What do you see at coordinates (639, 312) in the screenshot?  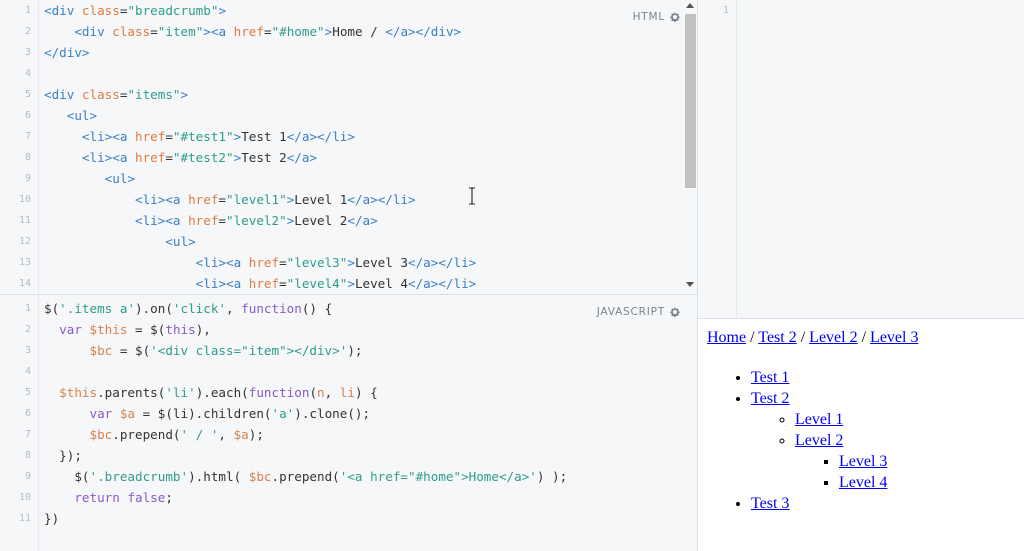 I see `javascript-pane-label: JAVASCRIPT` at bounding box center [639, 312].